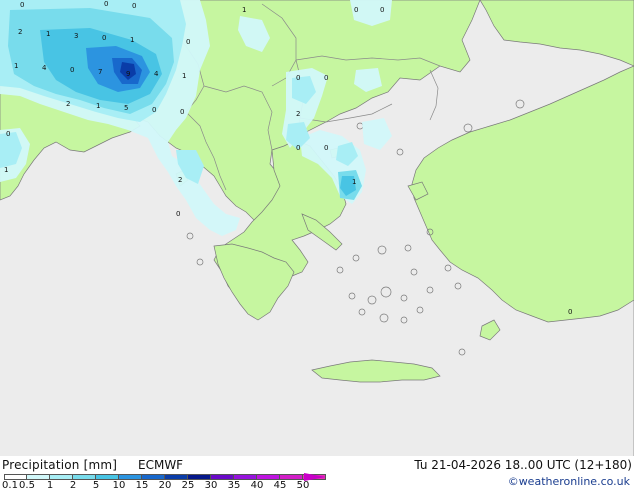  I want to click on precip-value: 9, so click(128, 74).